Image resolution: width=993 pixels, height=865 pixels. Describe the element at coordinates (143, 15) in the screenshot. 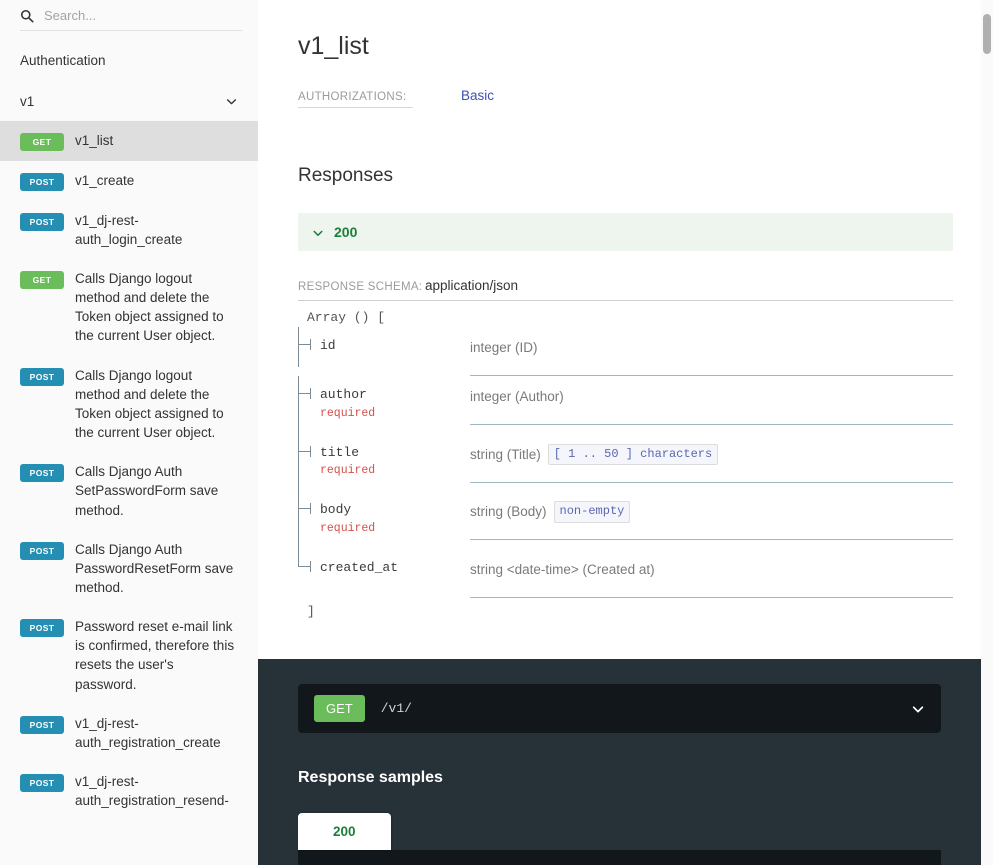

I see `search-input` at that location.